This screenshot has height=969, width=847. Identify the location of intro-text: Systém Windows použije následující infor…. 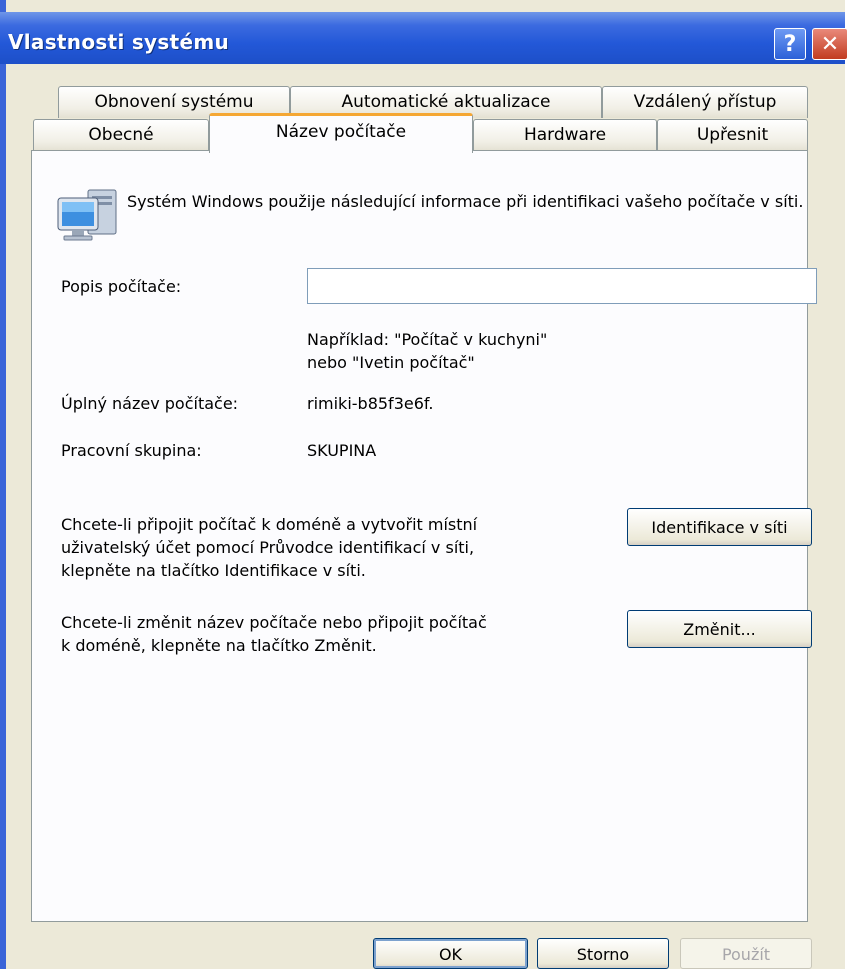
(465, 201).